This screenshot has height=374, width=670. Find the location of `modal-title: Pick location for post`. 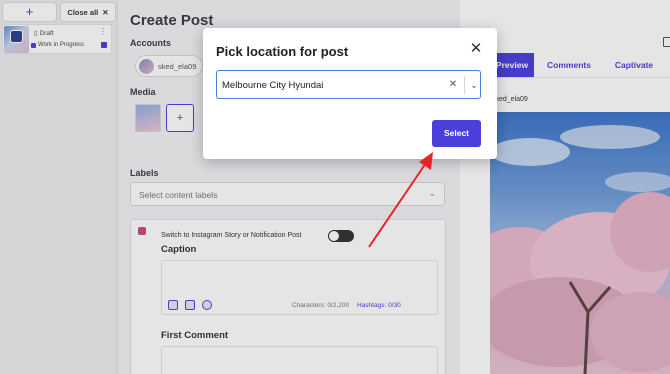

modal-title: Pick location for post is located at coordinates (282, 51).